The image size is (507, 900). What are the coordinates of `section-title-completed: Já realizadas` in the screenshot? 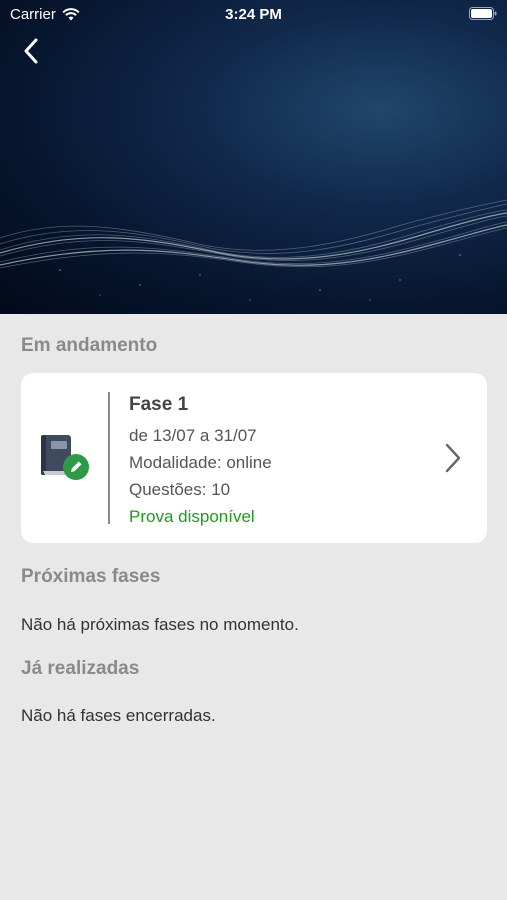 It's located at (80, 668).